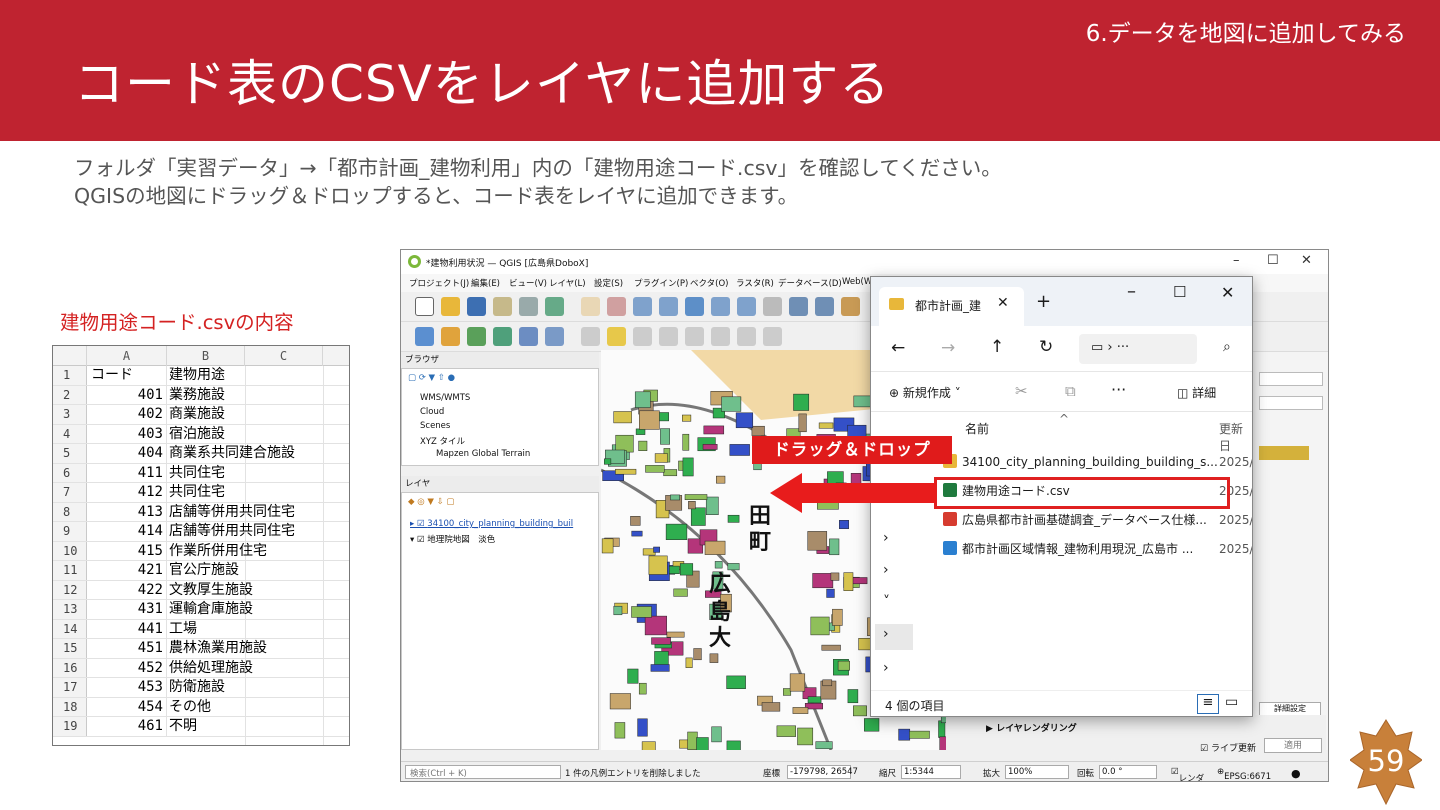 This screenshot has height=810, width=1440. What do you see at coordinates (824, 306) in the screenshot?
I see `zoom-next-icon` at bounding box center [824, 306].